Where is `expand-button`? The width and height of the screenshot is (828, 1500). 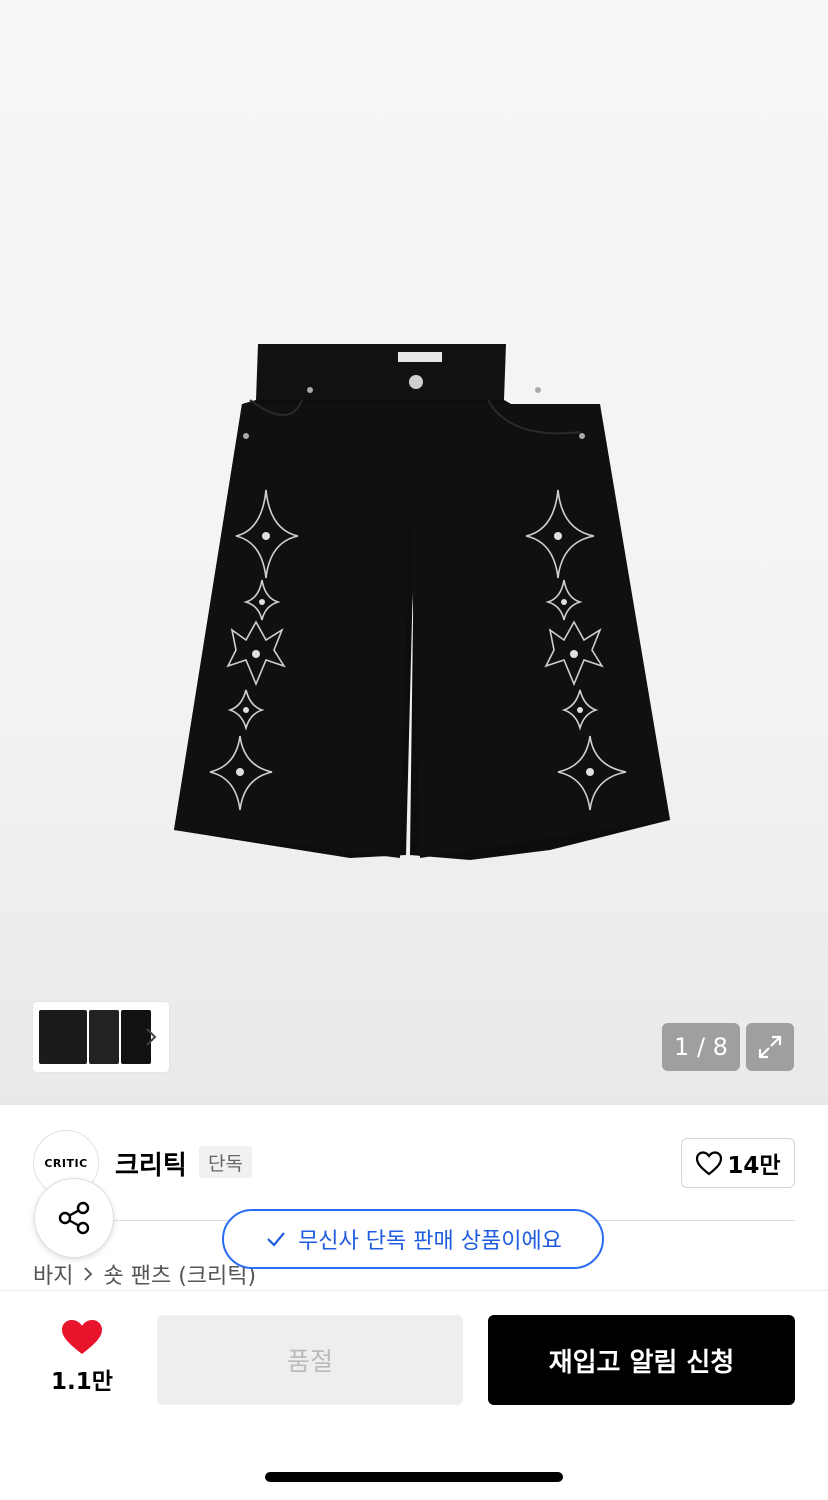 expand-button is located at coordinates (770, 1047).